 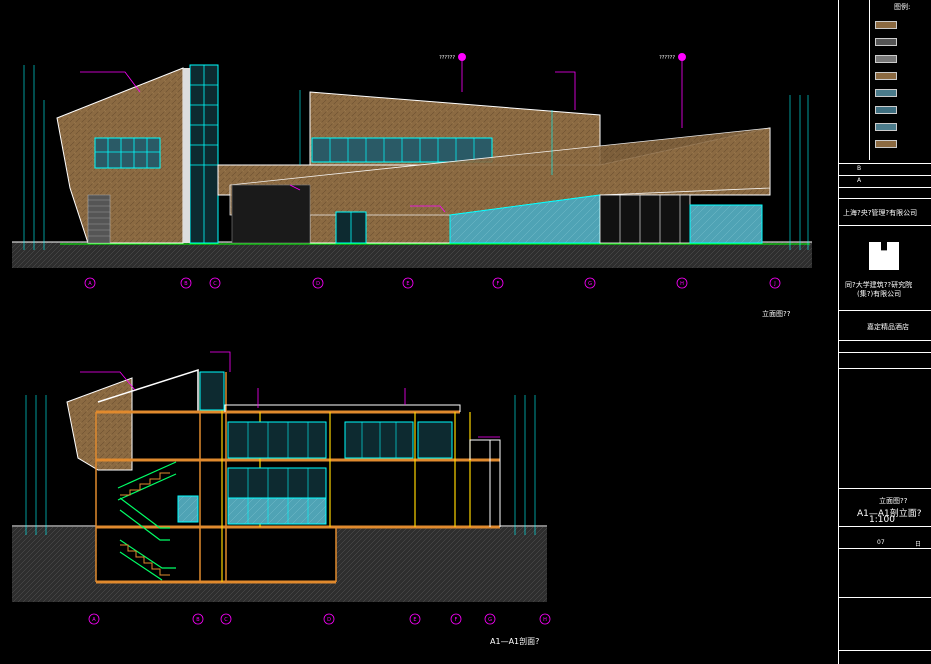 I want to click on project-name: 嘉定精品酒店, so click(x=888, y=327).